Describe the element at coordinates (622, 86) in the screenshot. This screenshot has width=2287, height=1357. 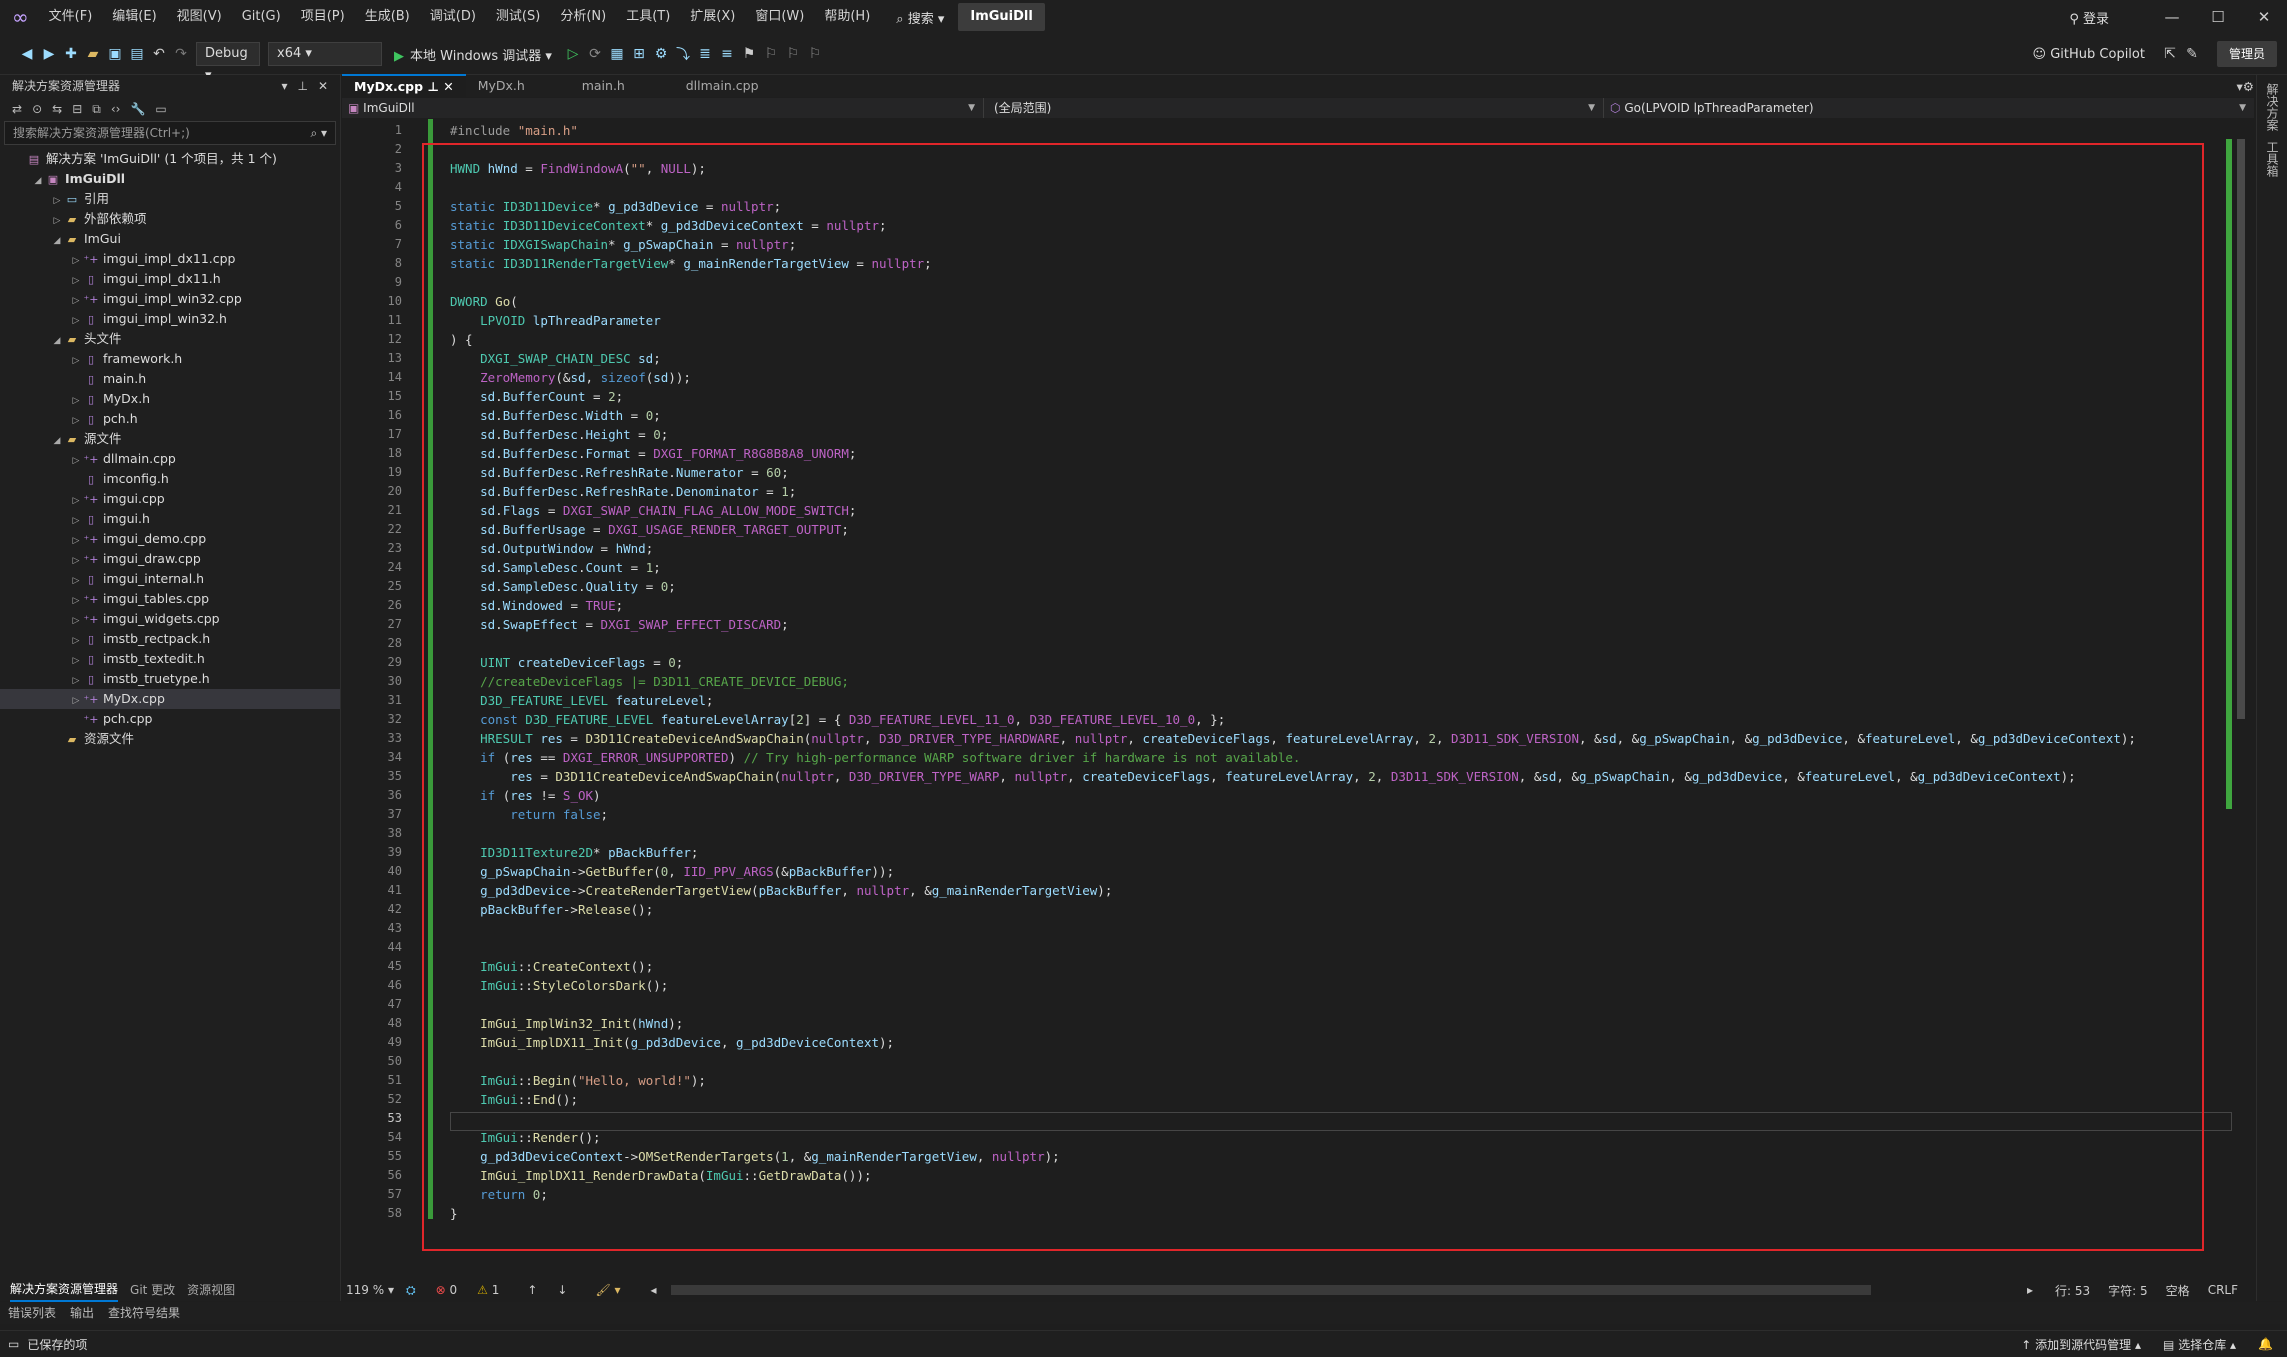
I see `document-tab: main.h` at that location.